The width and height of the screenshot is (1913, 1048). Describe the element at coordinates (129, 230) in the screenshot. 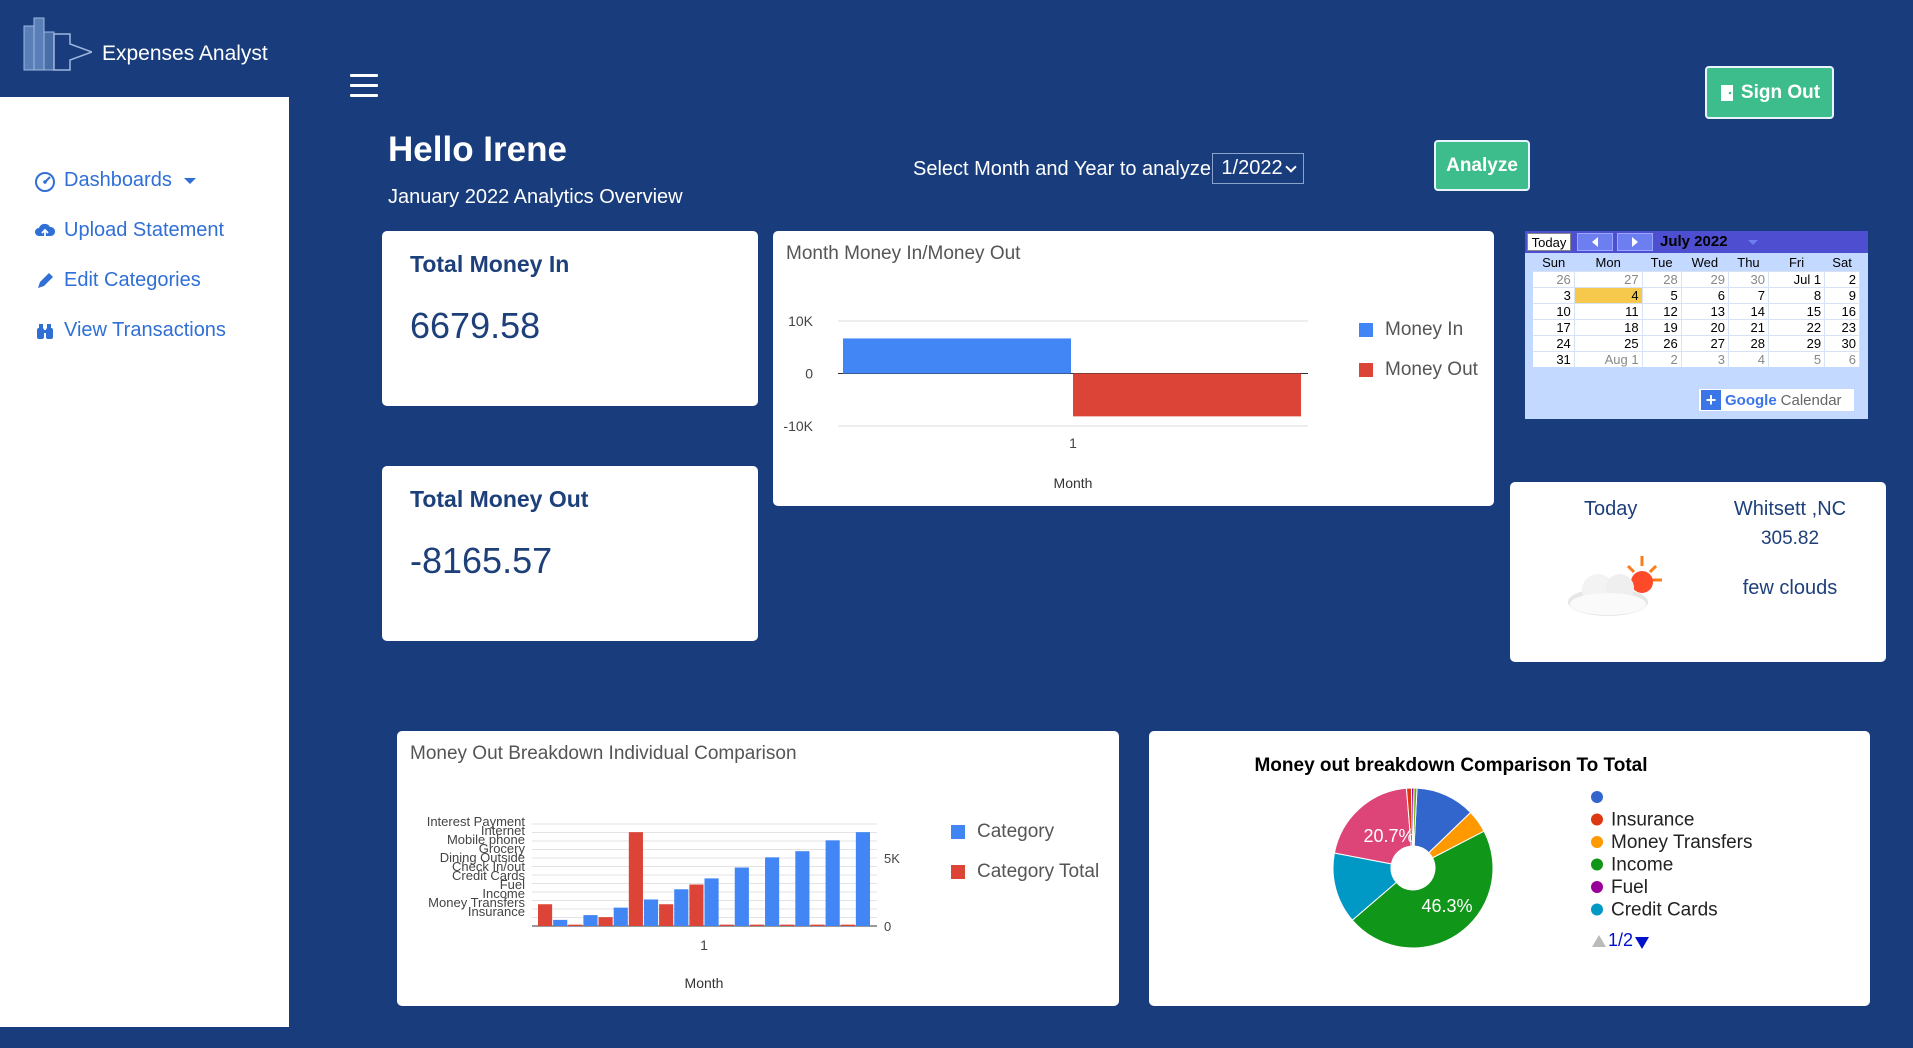

I see `sidebar-item-upload-statement: Upload Statement` at that location.